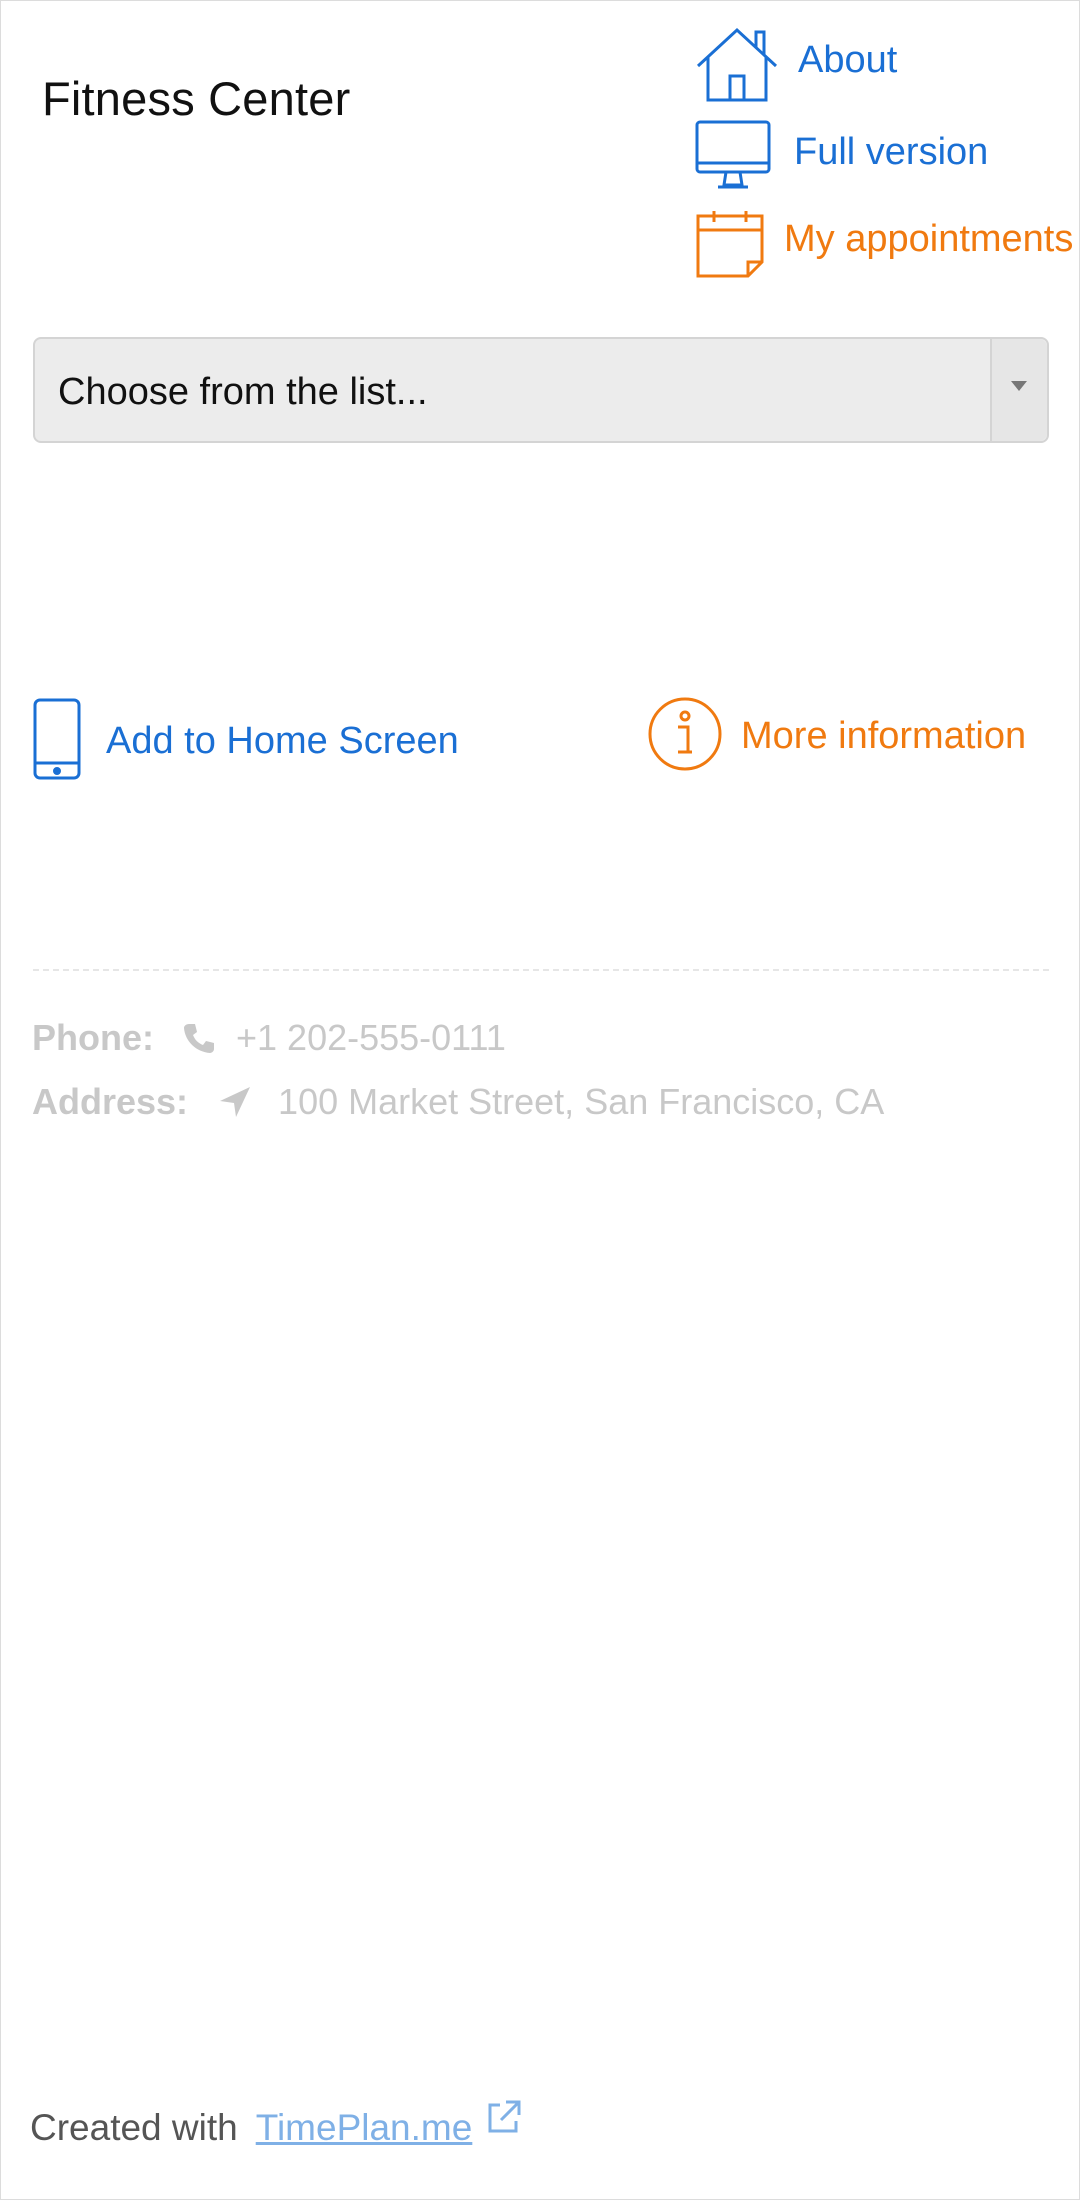  I want to click on phone-value: +1 202-555-0111, so click(371, 1038).